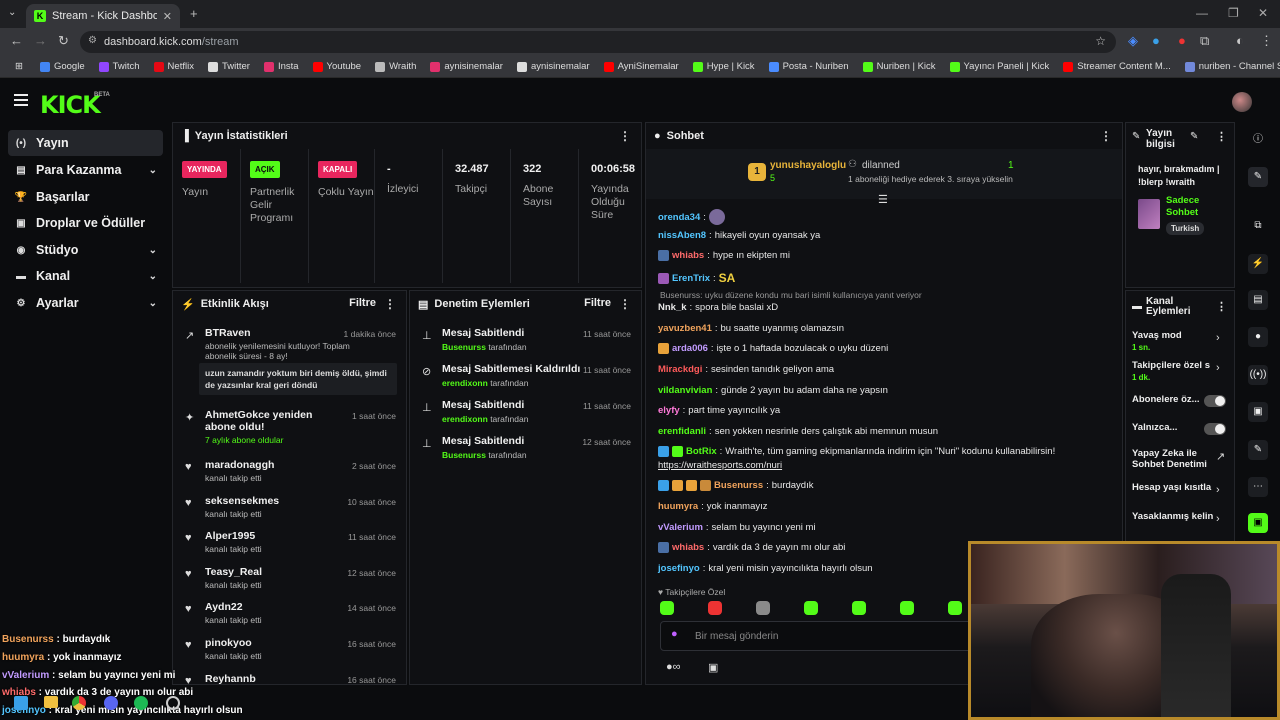  I want to click on chat-username: Mirackdgi, so click(680, 369).